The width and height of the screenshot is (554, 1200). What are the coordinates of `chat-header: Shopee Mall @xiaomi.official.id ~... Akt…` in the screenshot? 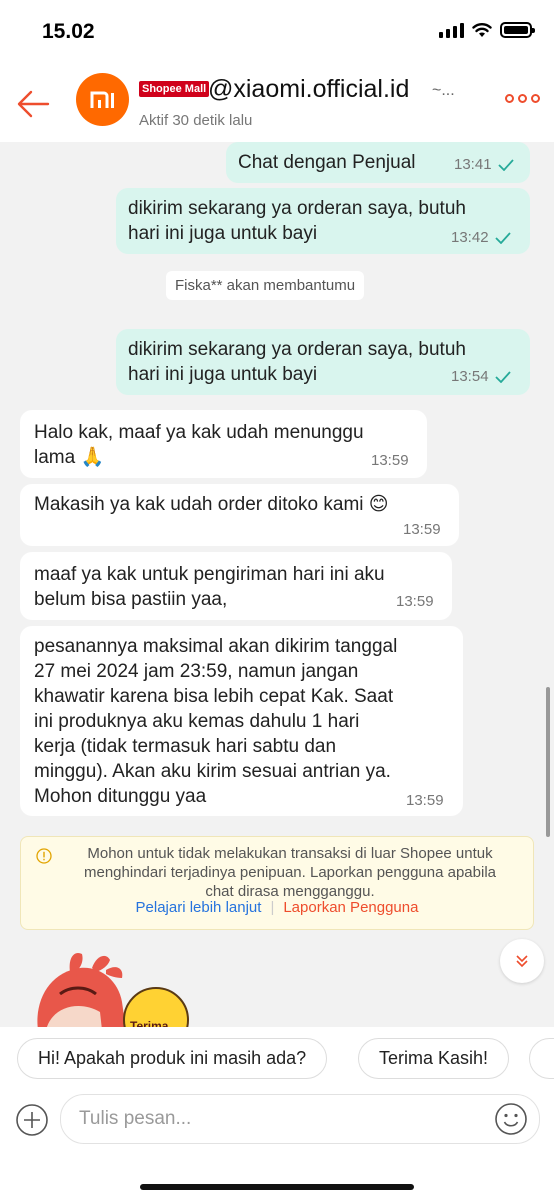 It's located at (277, 104).